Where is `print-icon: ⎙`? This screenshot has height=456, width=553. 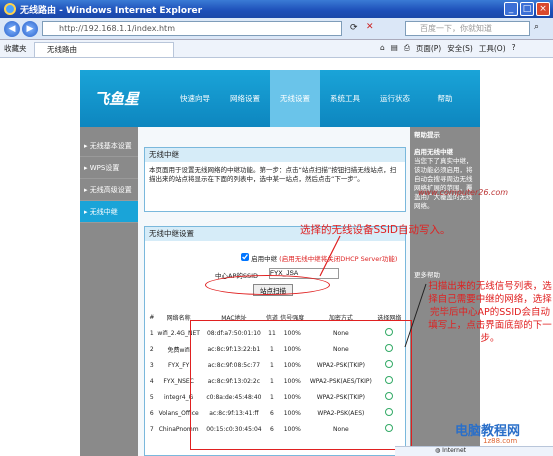
print-icon: ⎙ is located at coordinates (407, 48).